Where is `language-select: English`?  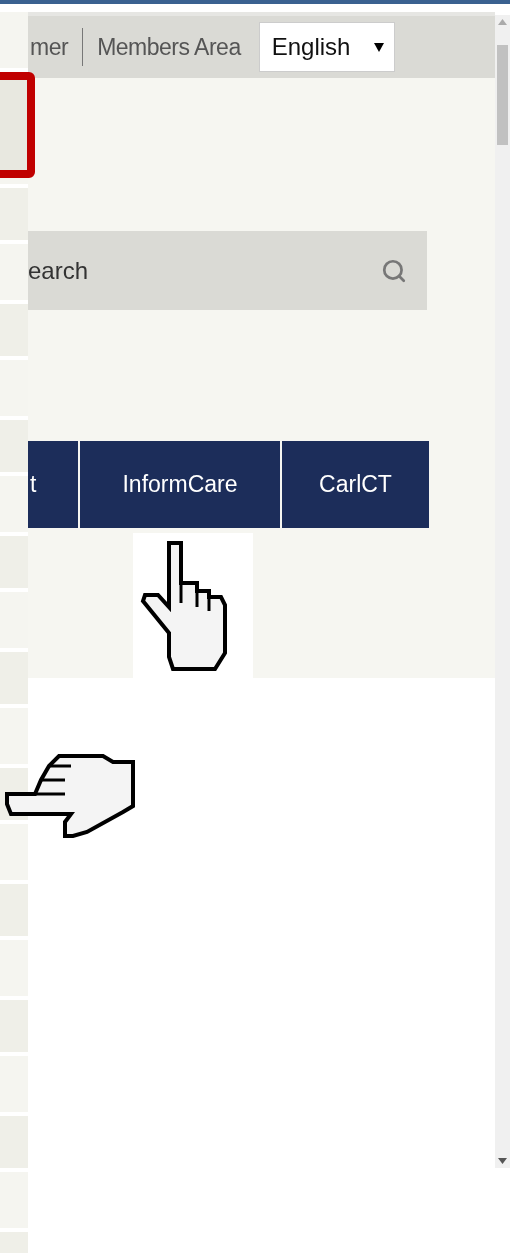
language-select: English is located at coordinates (326, 47).